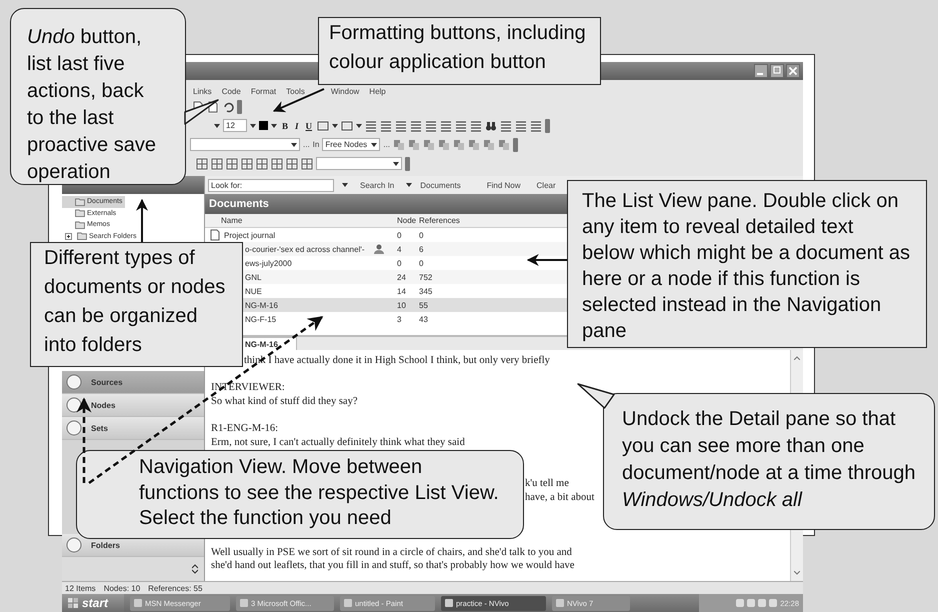 Image resolution: width=938 pixels, height=612 pixels. I want to click on nav-button: Sets, so click(133, 428).